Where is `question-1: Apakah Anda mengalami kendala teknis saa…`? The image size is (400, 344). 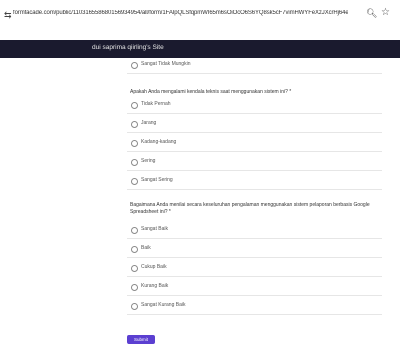
question-1: Apakah Anda mengalami kendala teknis saa… is located at coordinates (211, 92).